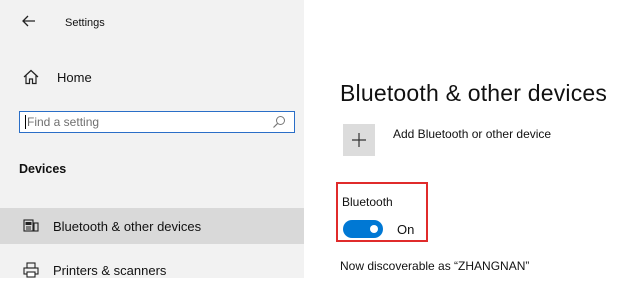 The height and width of the screenshot is (288, 643). What do you see at coordinates (31, 77) in the screenshot?
I see `home-icon` at bounding box center [31, 77].